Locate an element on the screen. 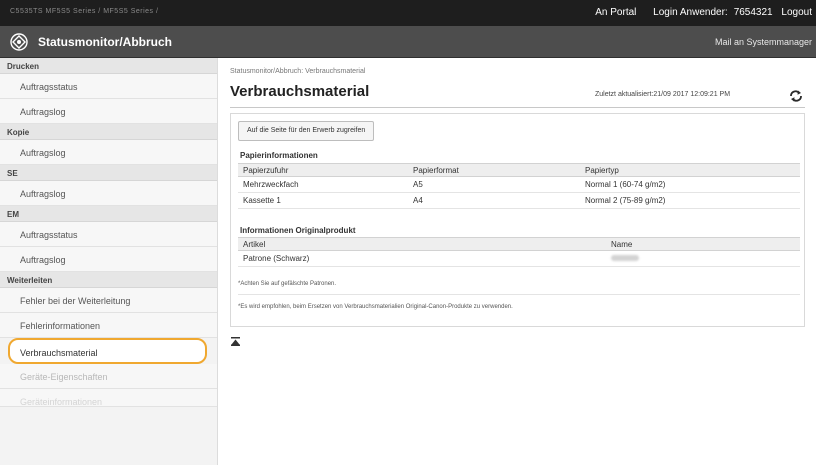 Image resolution: width=816 pixels, height=465 pixels. sidebar-item-em-job-status: Auftragsstatus is located at coordinates (108, 234).